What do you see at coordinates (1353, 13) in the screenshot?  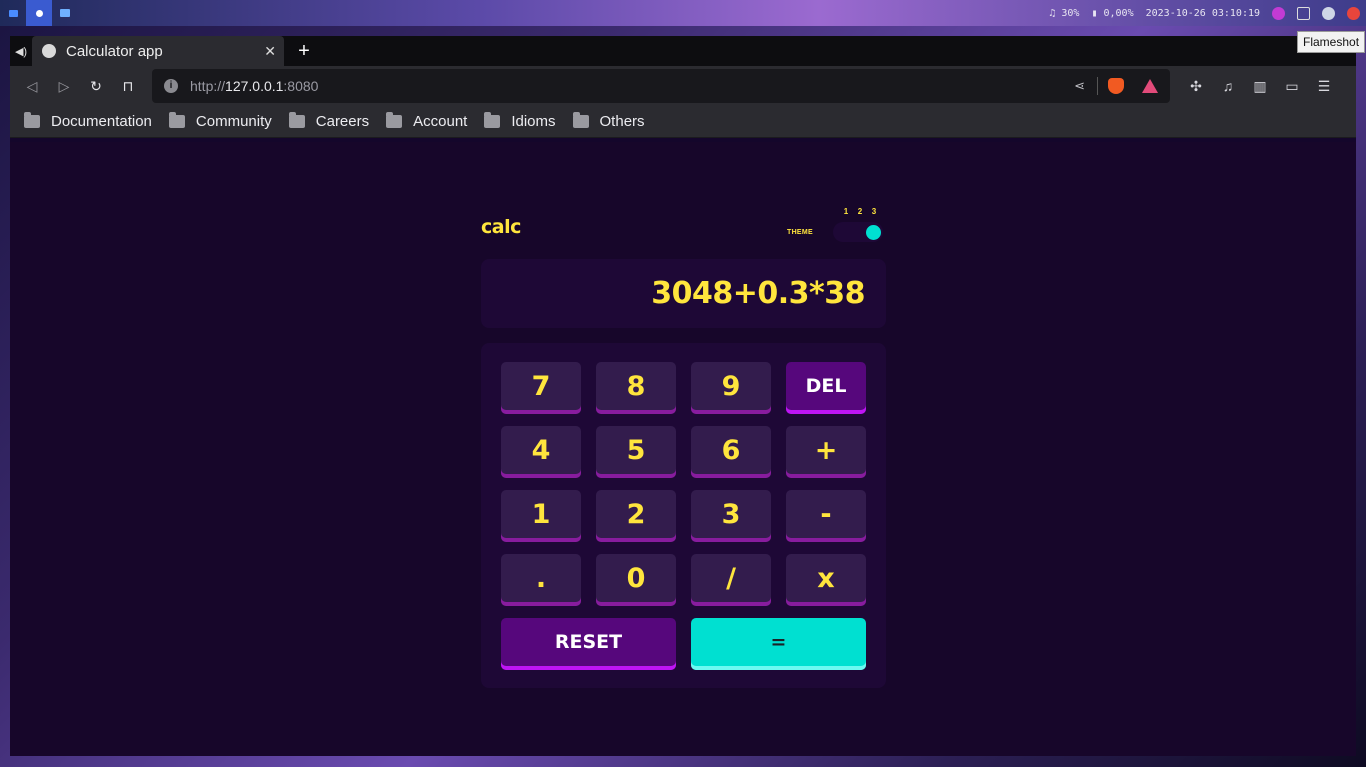 I see `flameshot-icon` at bounding box center [1353, 13].